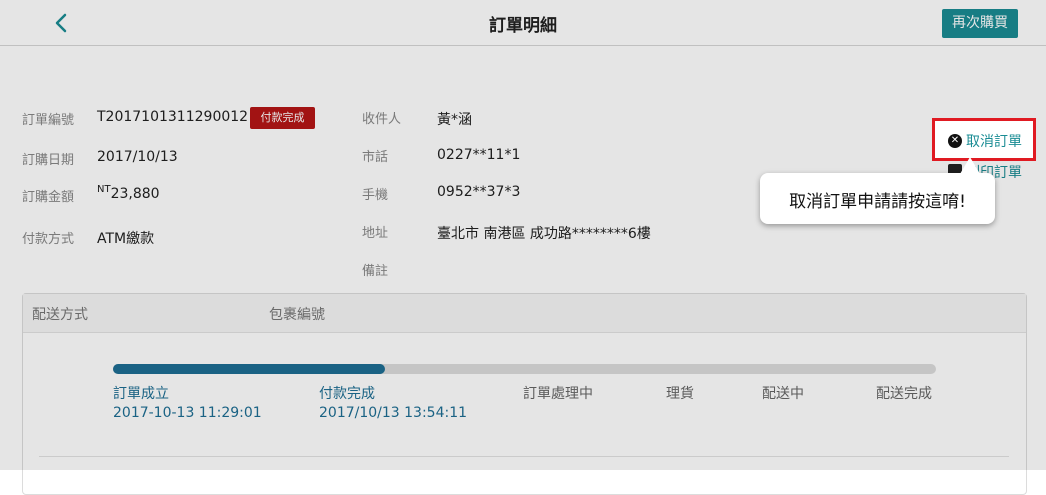 Image resolution: width=1046 pixels, height=495 pixels. I want to click on close-circle-icon: ✕, so click(955, 141).